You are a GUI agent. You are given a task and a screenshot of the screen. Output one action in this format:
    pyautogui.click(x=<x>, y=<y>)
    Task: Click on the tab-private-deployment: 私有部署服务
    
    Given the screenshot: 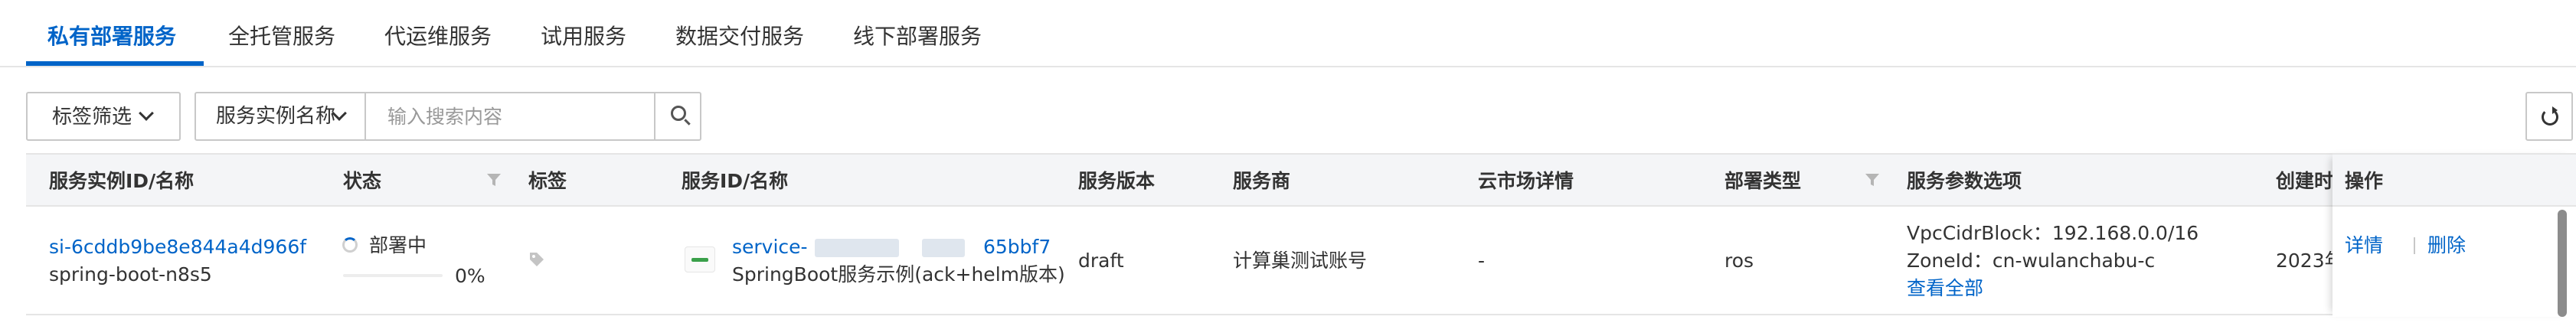 What is the action you would take?
    pyautogui.click(x=111, y=37)
    